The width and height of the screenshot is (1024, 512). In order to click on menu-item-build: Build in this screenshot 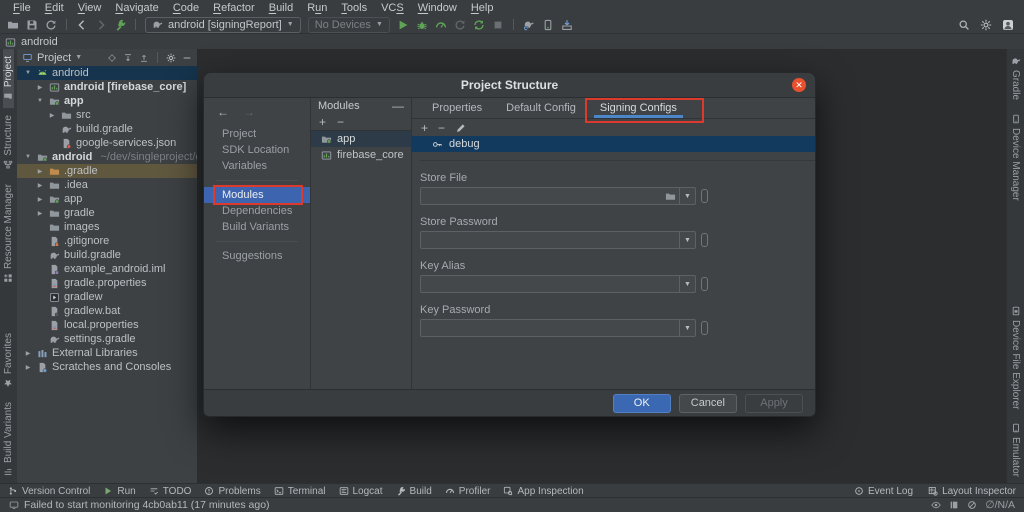, I will do `click(281, 8)`.